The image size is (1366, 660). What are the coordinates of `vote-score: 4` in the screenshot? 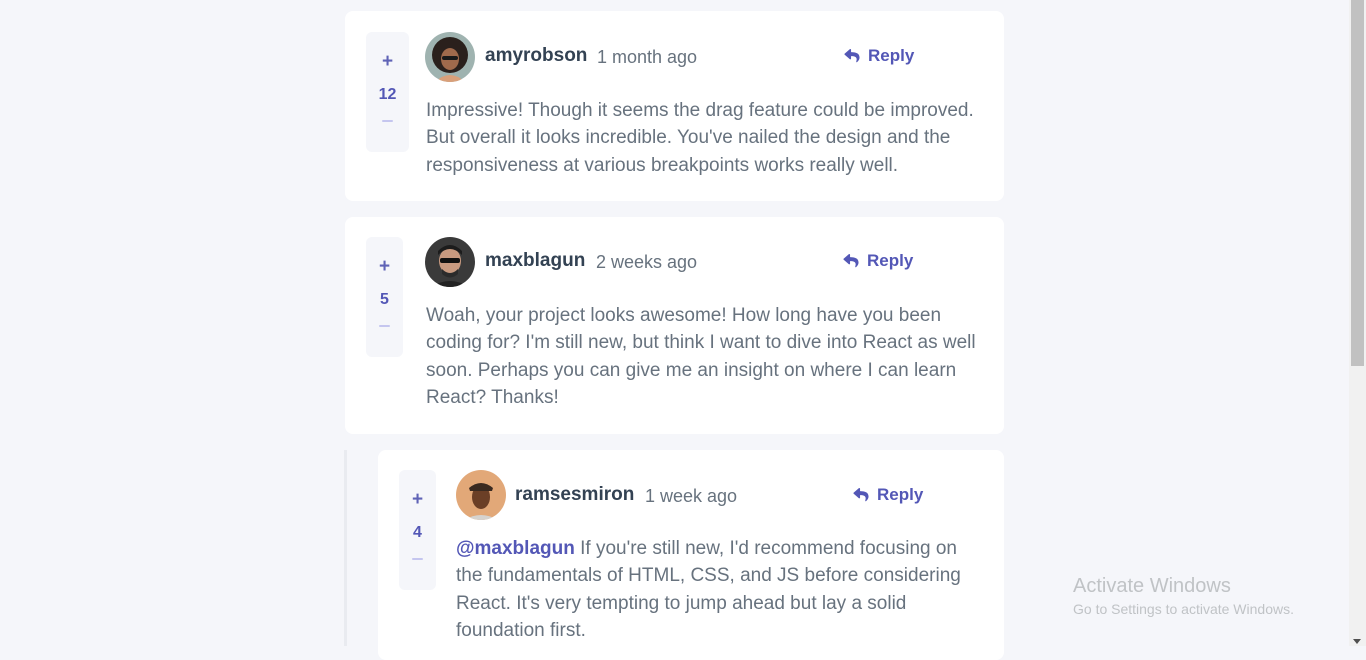 It's located at (417, 532).